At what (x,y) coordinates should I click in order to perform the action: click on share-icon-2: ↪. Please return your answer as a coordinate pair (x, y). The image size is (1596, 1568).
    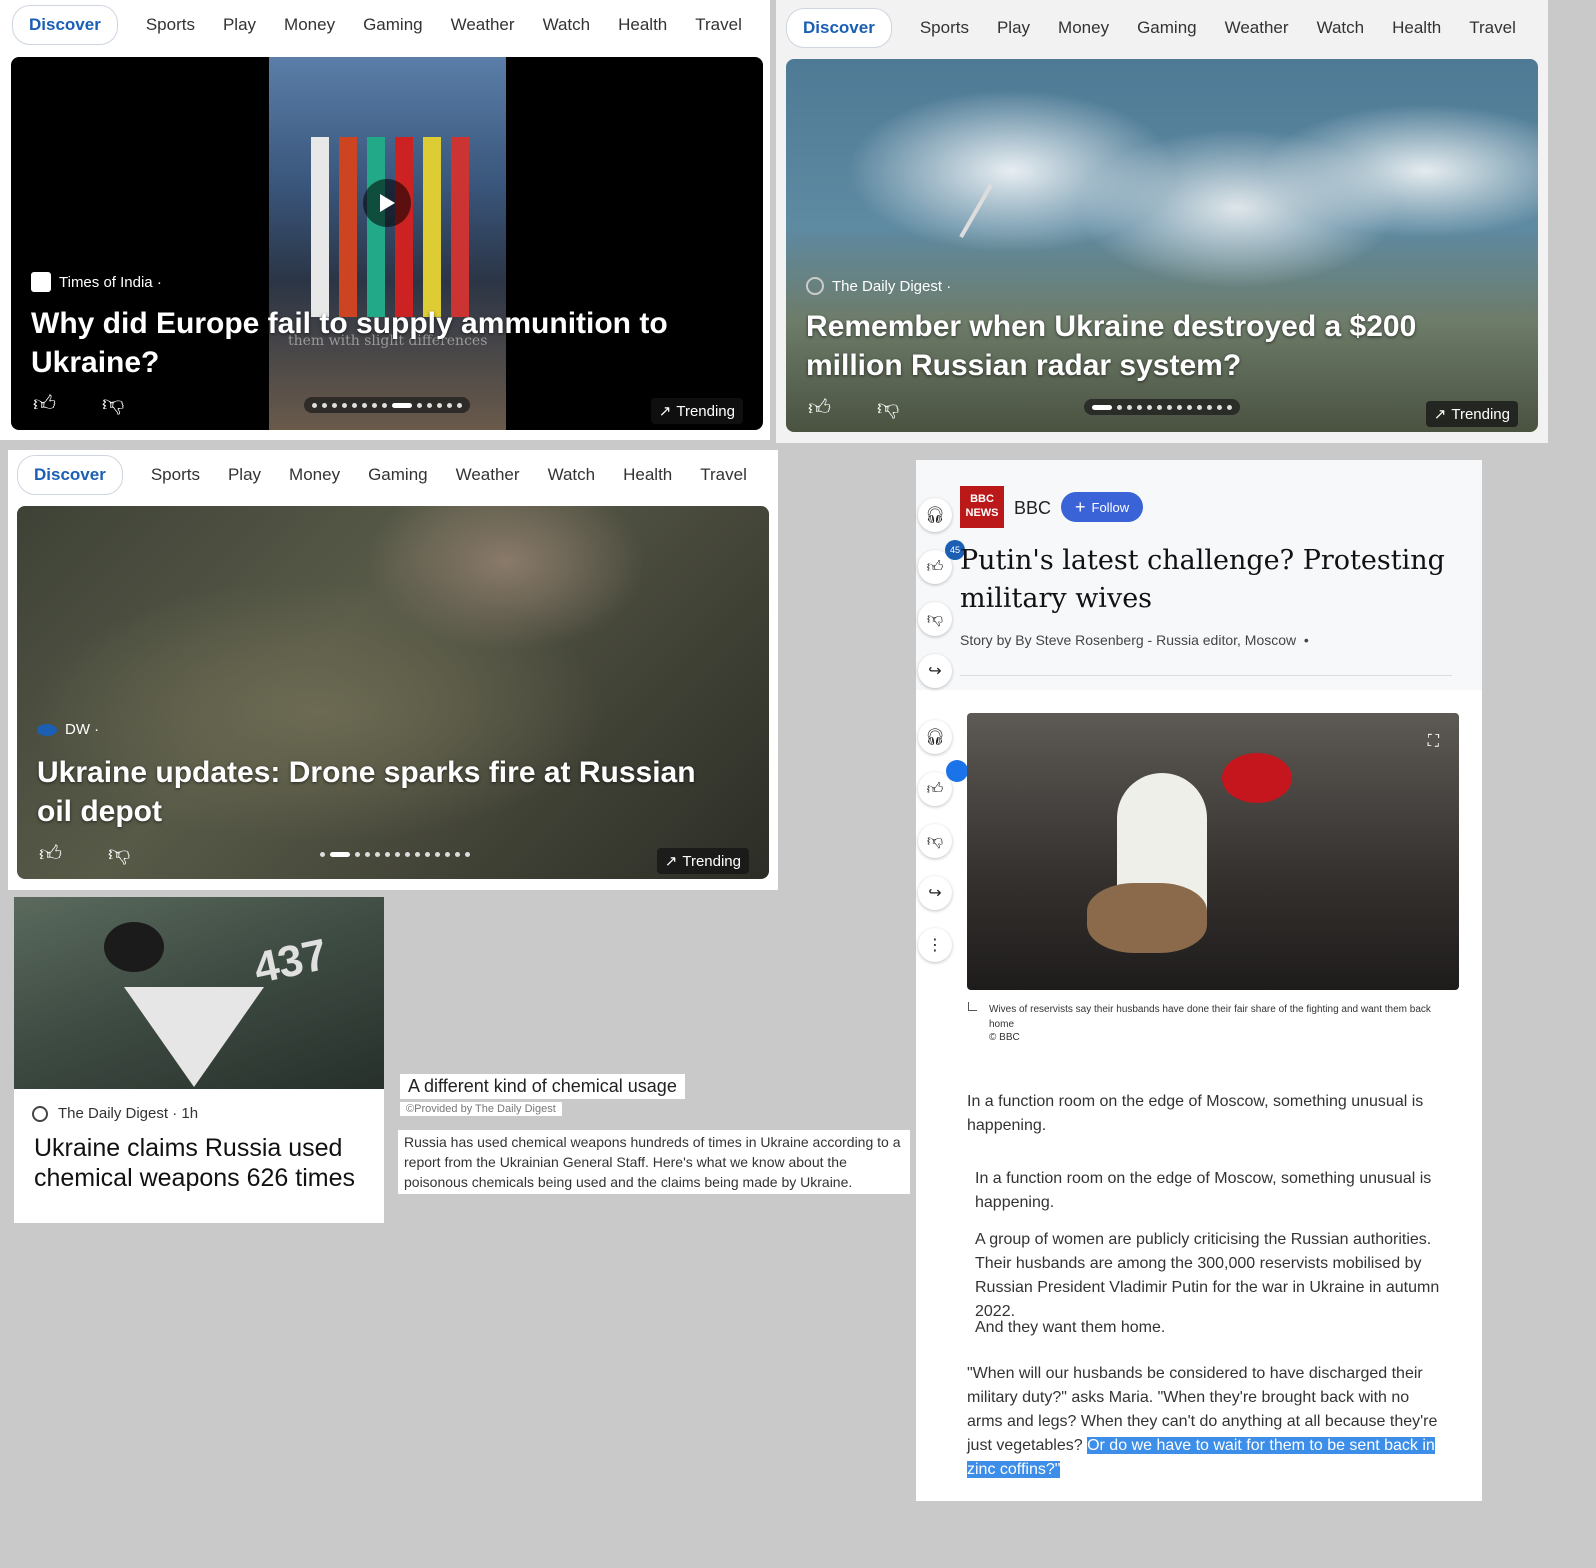
    Looking at the image, I should click on (935, 893).